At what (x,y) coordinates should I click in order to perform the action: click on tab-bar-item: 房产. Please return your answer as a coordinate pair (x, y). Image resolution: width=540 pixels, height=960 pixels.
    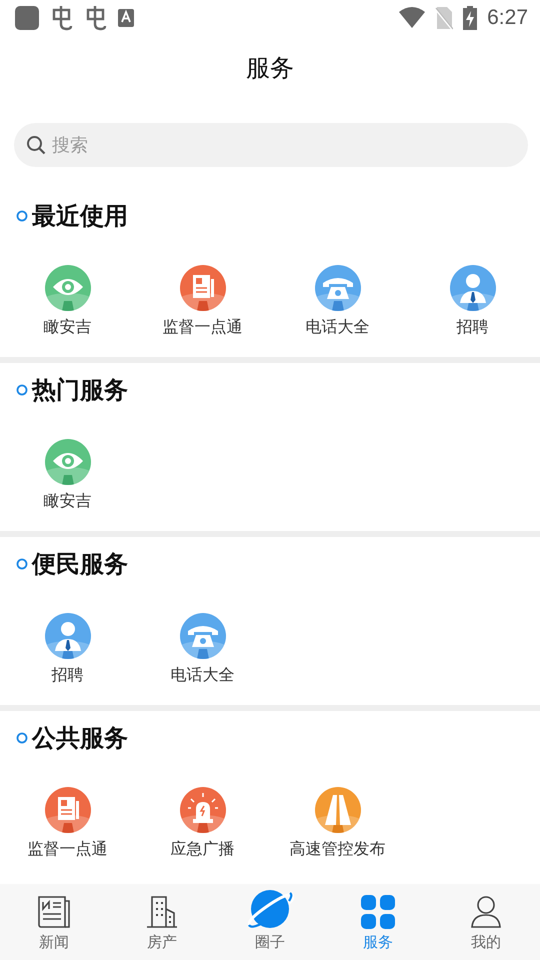
    Looking at the image, I should click on (162, 922).